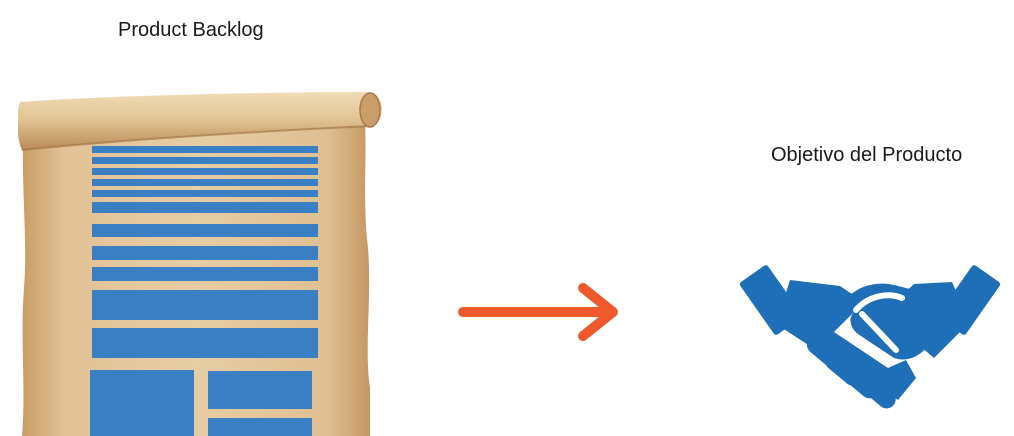 This screenshot has width=1014, height=436. Describe the element at coordinates (867, 155) in the screenshot. I see `product-goal-title: Objetivo del Producto` at that location.